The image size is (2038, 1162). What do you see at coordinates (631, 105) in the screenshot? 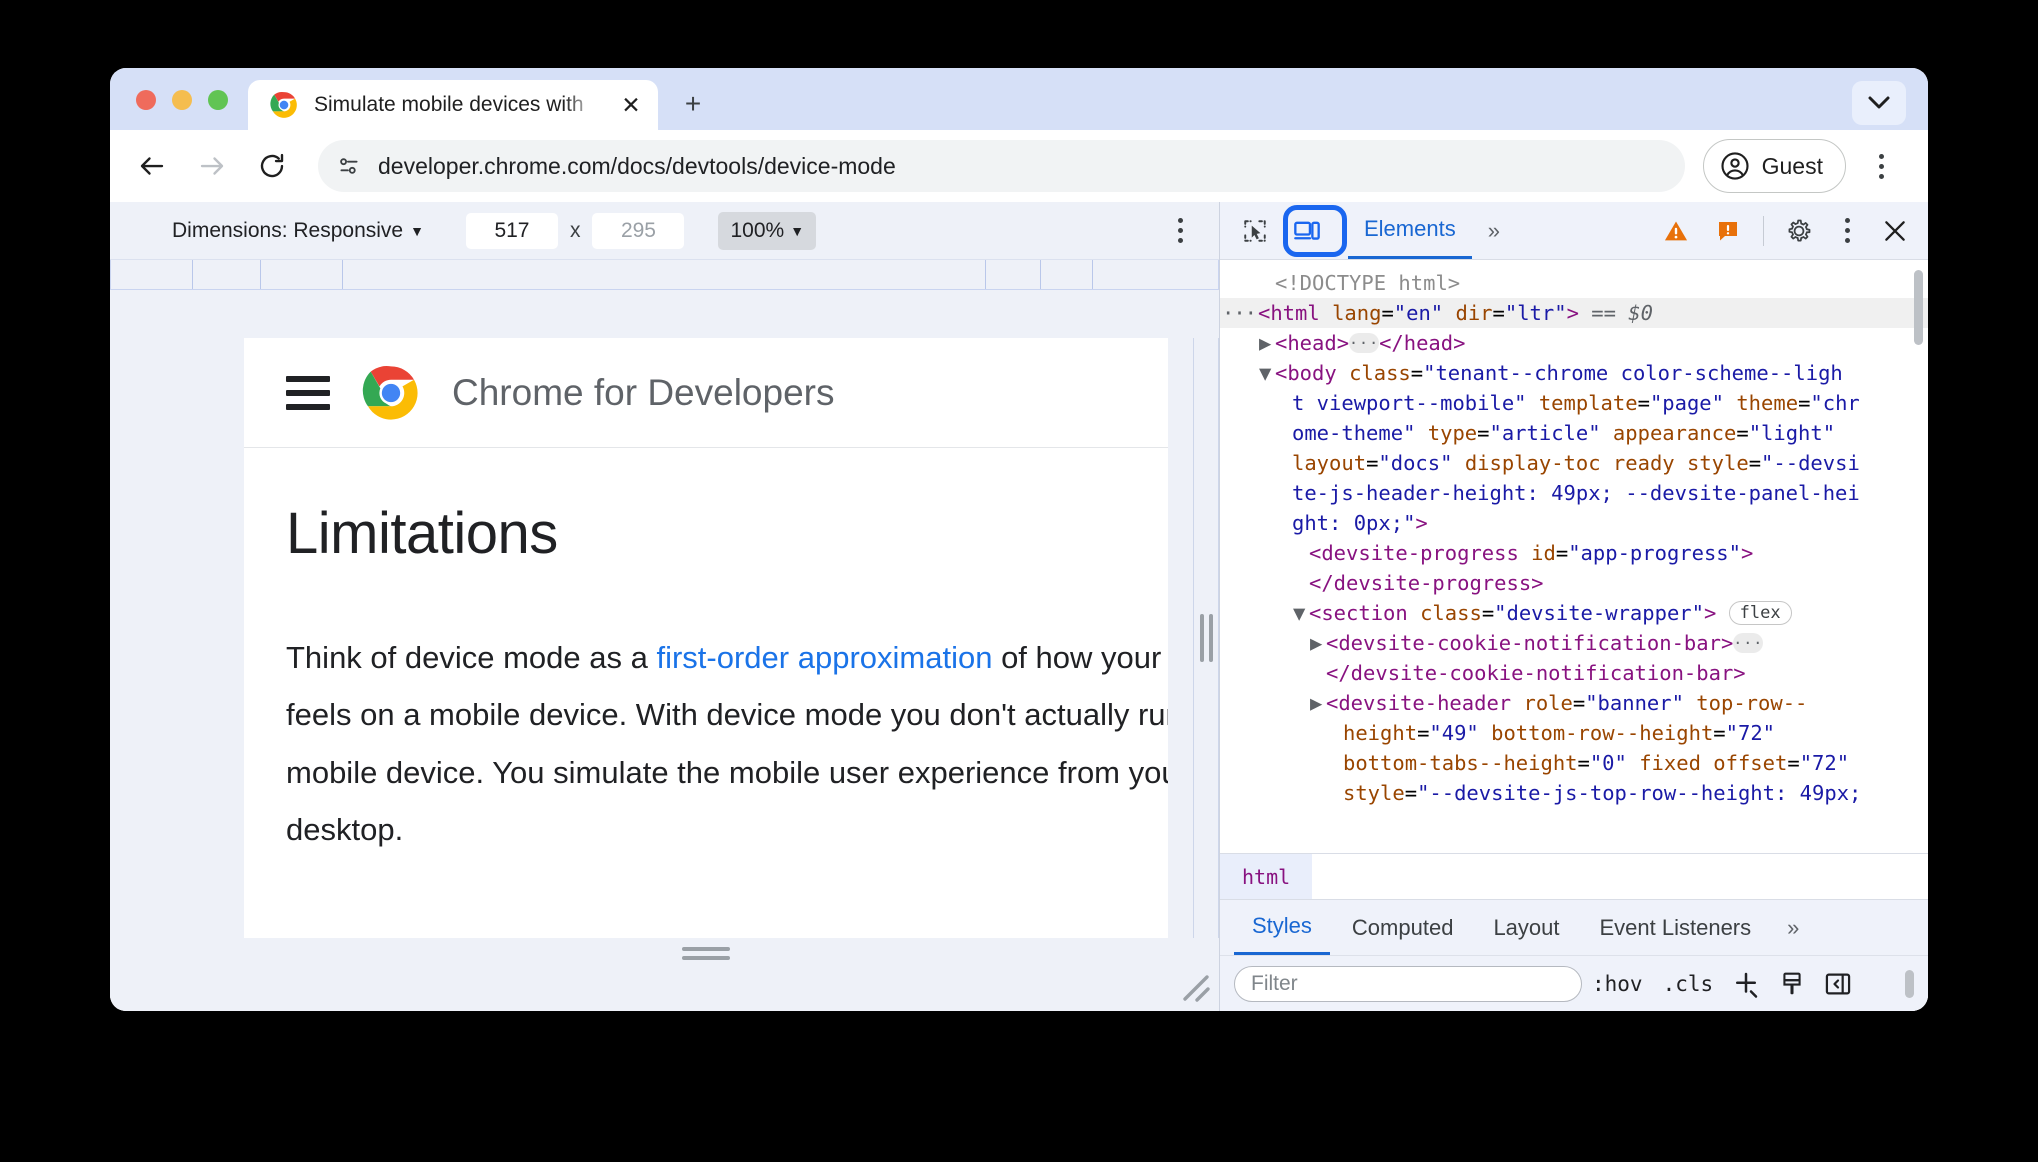
I see `close-tab-button: ✕` at bounding box center [631, 105].